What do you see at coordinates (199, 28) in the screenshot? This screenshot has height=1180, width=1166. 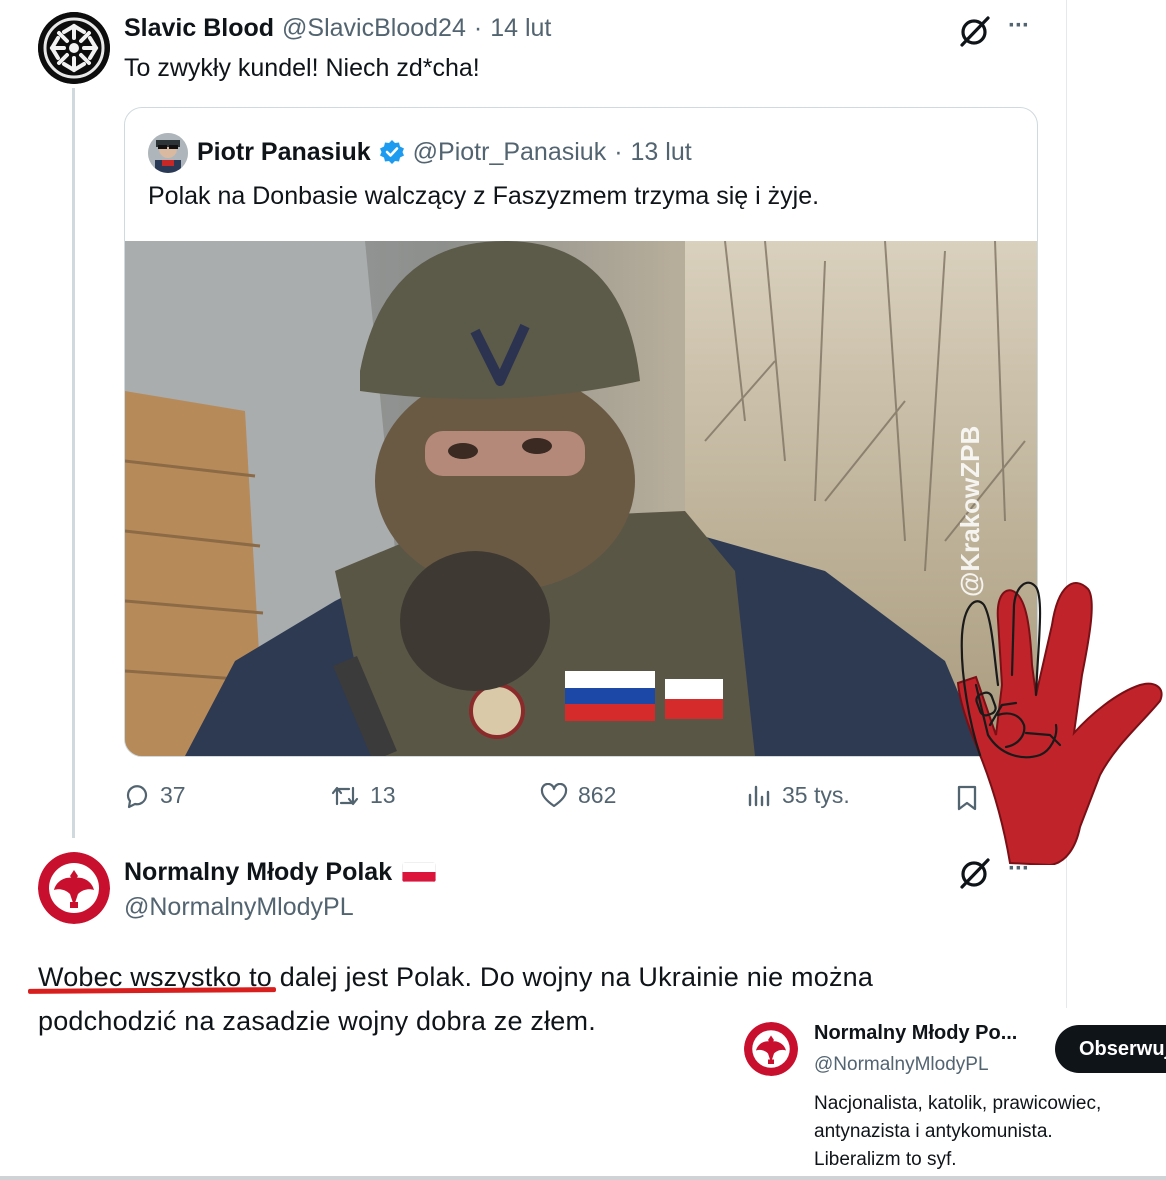 I see `tweet1-author-name: Slavic Blood` at bounding box center [199, 28].